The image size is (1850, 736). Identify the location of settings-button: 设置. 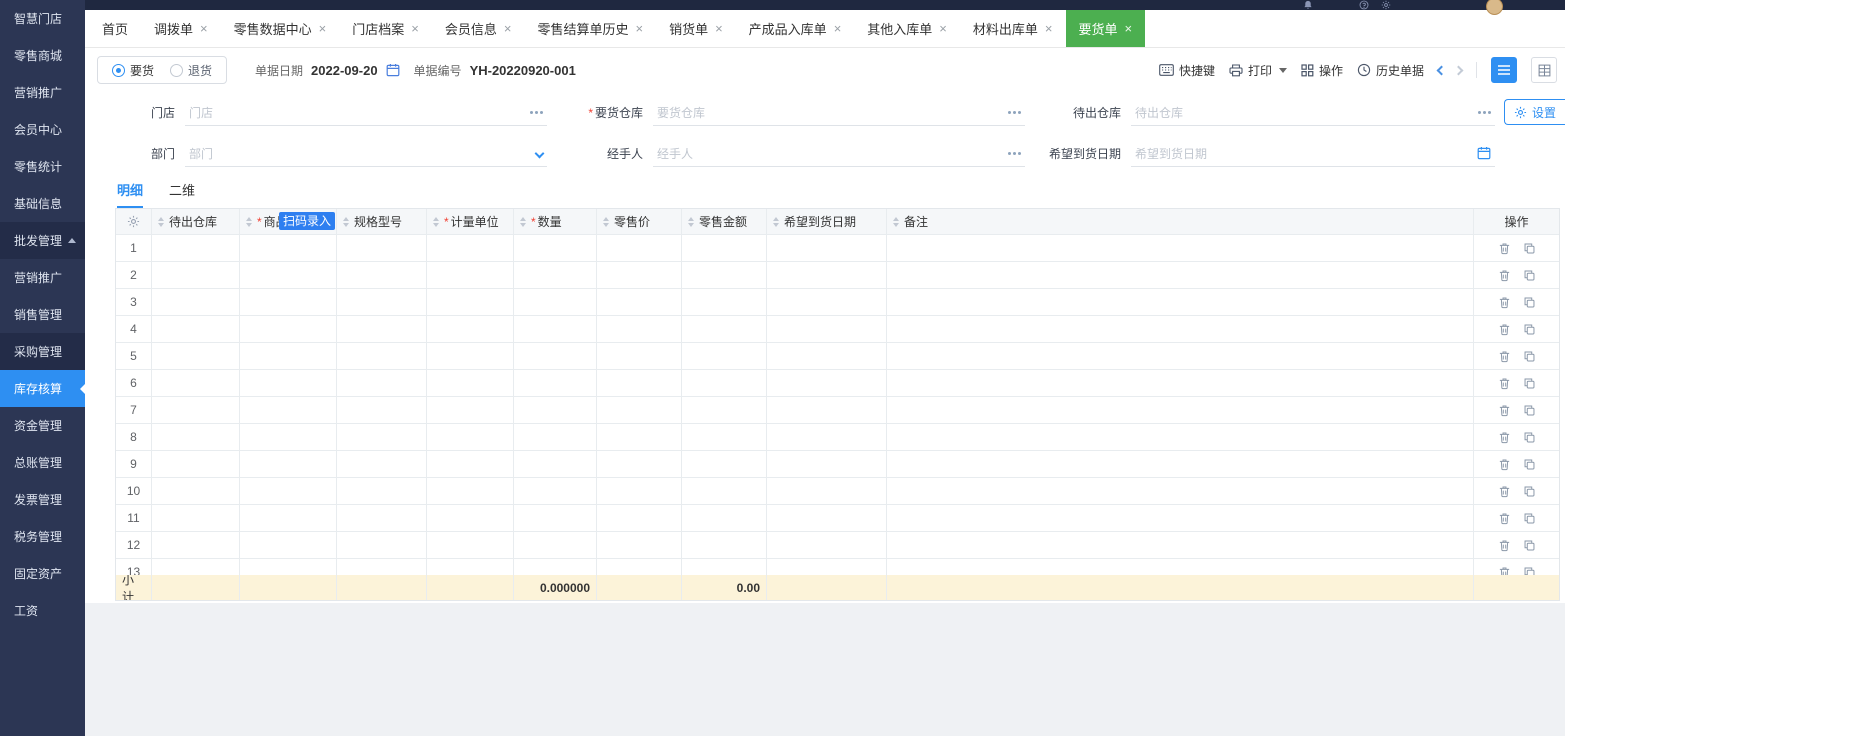
(1534, 112).